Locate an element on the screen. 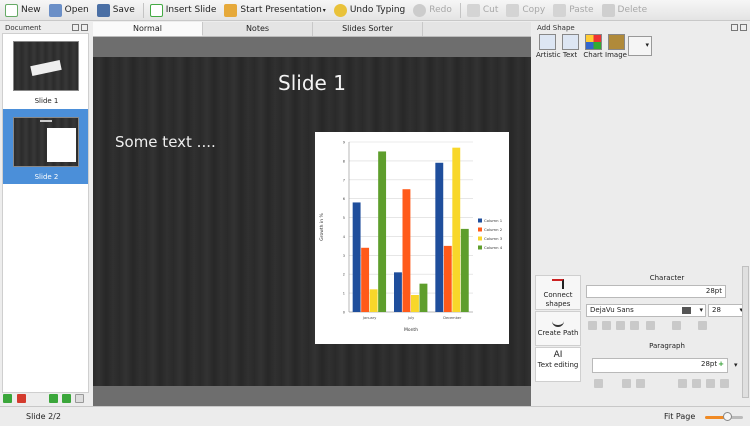 Image resolution: width=750 pixels, height=426 pixels. cut-button: Cut is located at coordinates (483, 10).